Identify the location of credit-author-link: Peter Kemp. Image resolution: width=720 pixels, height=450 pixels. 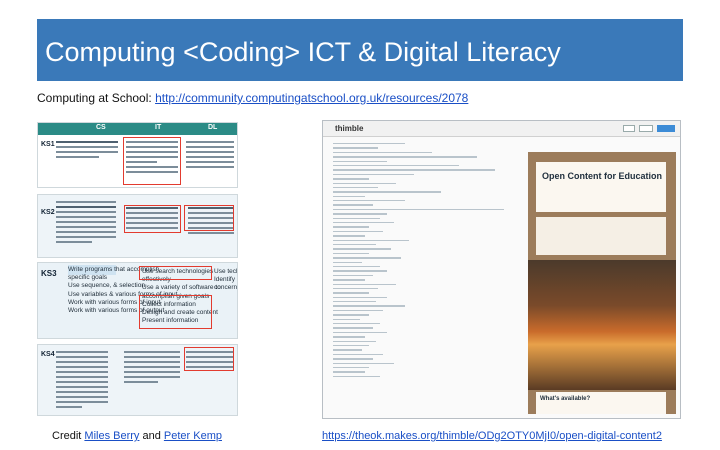
(193, 436).